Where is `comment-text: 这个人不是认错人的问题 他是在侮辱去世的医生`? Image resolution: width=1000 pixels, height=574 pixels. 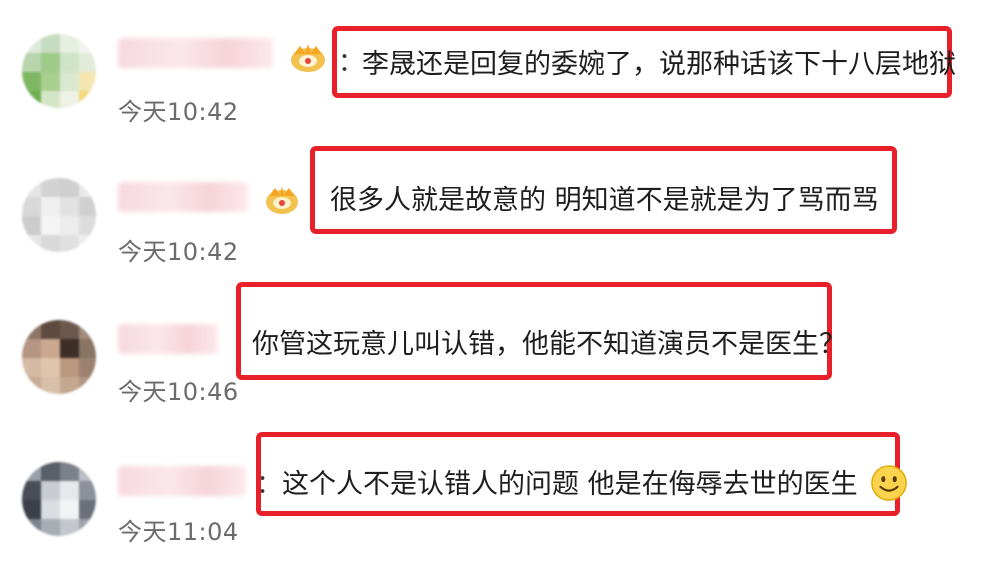 comment-text: 这个人不是认错人的问题 他是在侮辱去世的医生 is located at coordinates (595, 482).